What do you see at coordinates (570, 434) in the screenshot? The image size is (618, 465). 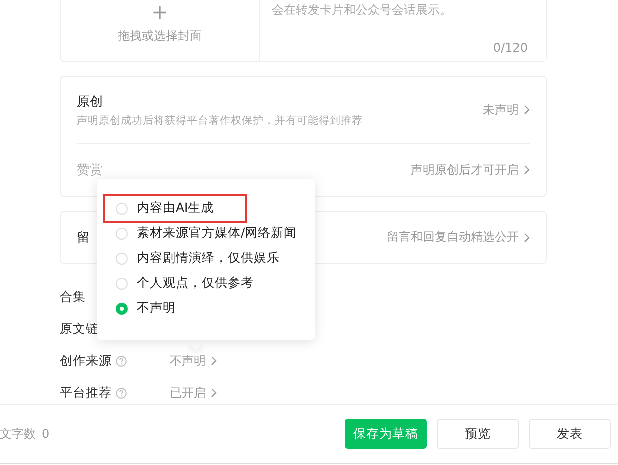 I see `action-button: 发表` at bounding box center [570, 434].